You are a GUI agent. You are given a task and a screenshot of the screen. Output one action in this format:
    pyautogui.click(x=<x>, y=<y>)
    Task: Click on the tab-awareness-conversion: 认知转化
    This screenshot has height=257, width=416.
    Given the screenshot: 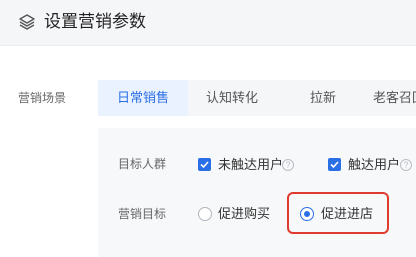 What is the action you would take?
    pyautogui.click(x=244, y=98)
    